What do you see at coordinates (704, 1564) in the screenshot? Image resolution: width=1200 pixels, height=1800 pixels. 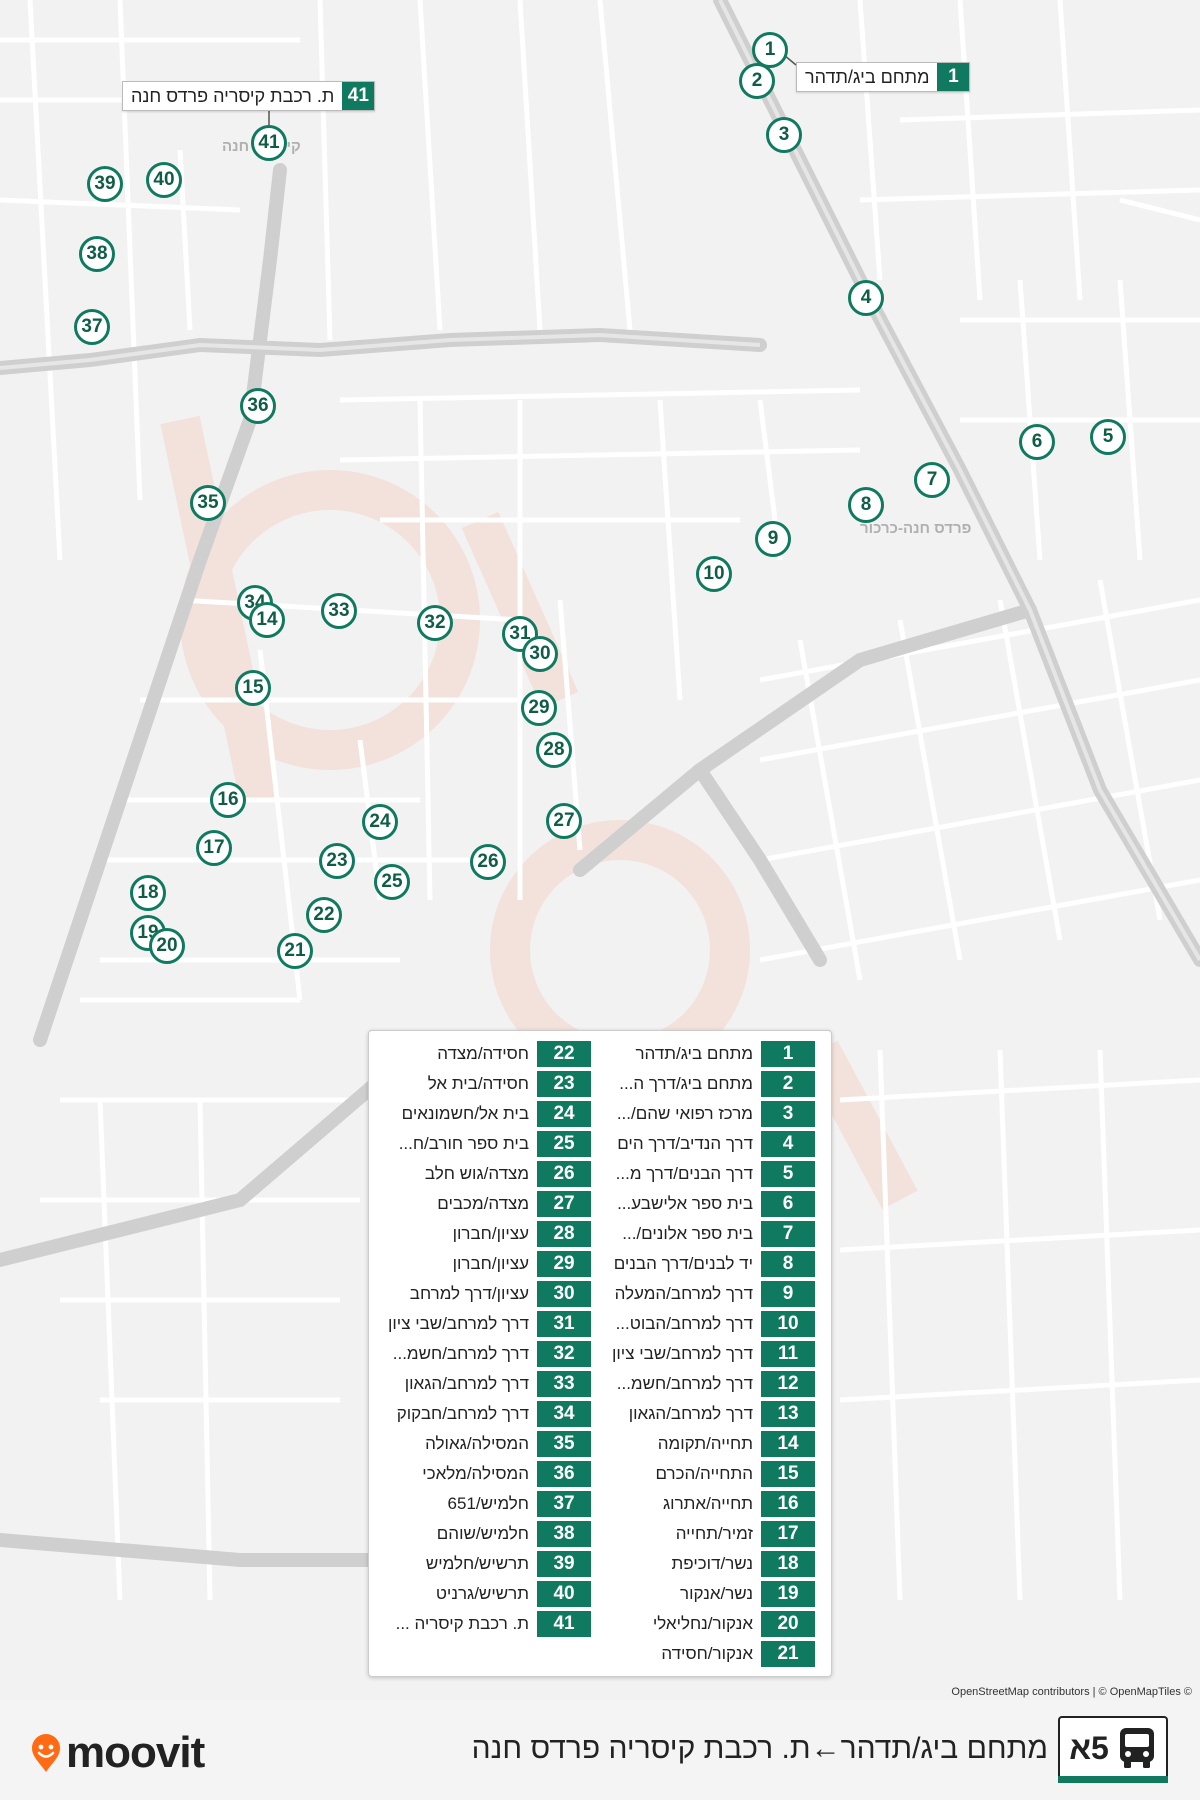 I see `legend-row: 18 נשר/דוכיפת` at bounding box center [704, 1564].